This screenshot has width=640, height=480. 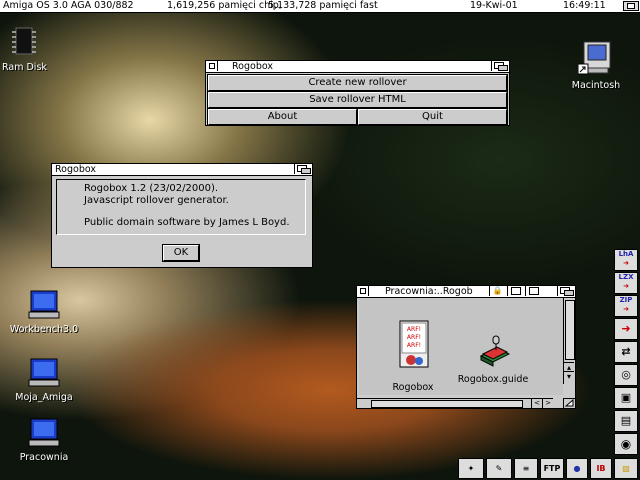 What do you see at coordinates (323, 5) in the screenshot?
I see `fast-memory: 5,133,728 pamięci fast` at bounding box center [323, 5].